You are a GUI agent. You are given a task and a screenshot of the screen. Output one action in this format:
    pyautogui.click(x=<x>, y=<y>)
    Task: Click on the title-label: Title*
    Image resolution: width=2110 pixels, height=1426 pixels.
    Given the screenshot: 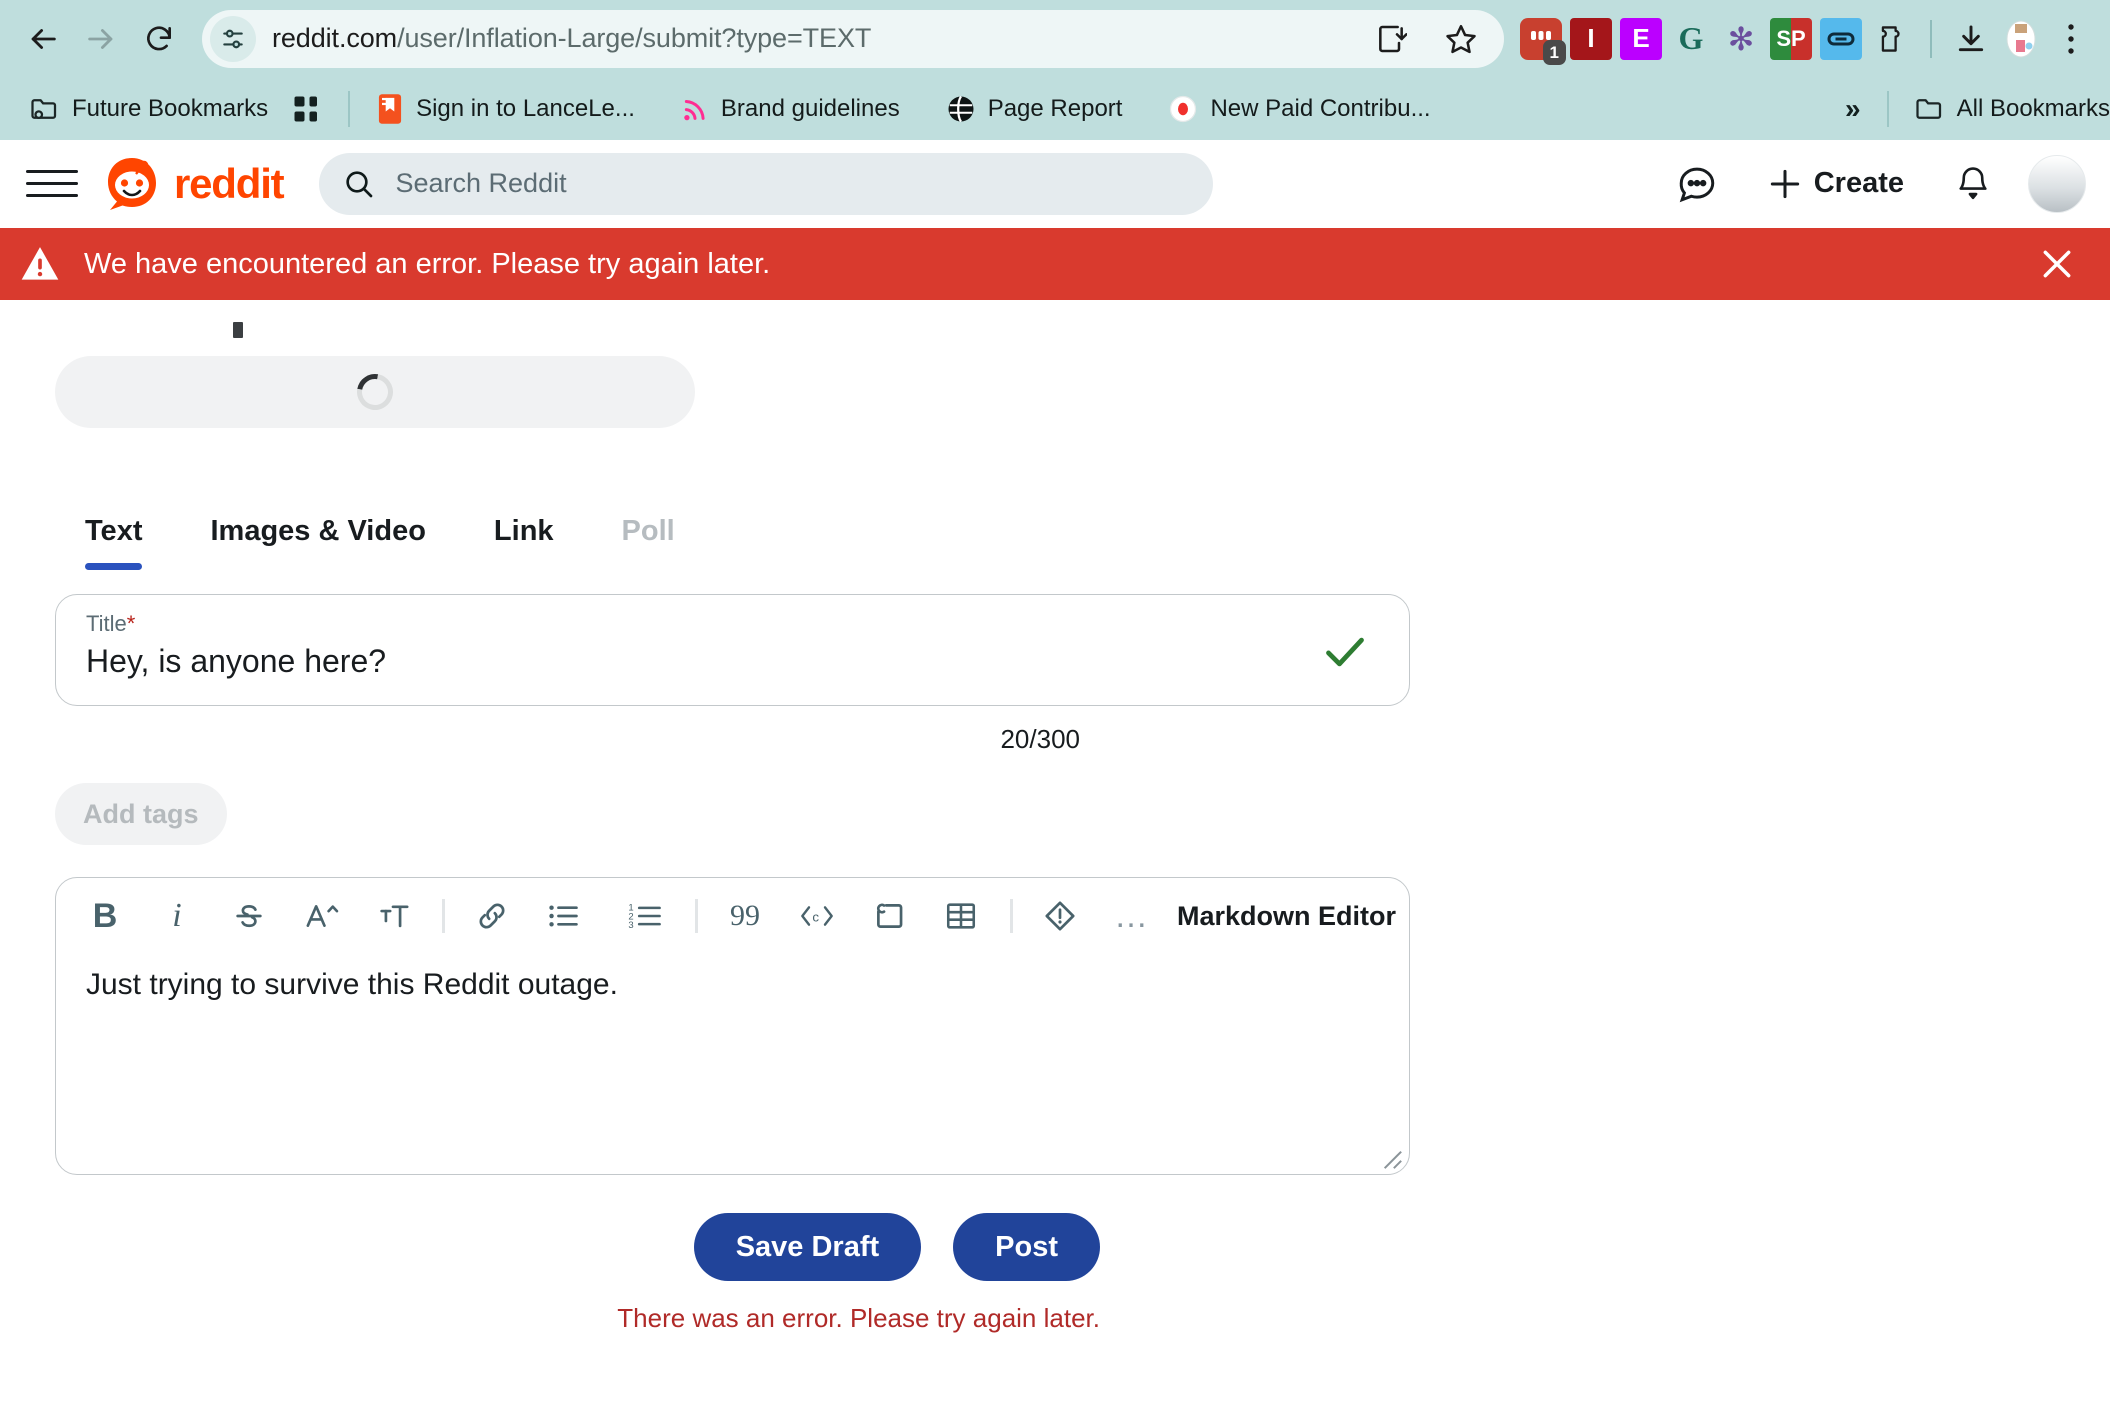 What is the action you would take?
    pyautogui.click(x=707, y=624)
    